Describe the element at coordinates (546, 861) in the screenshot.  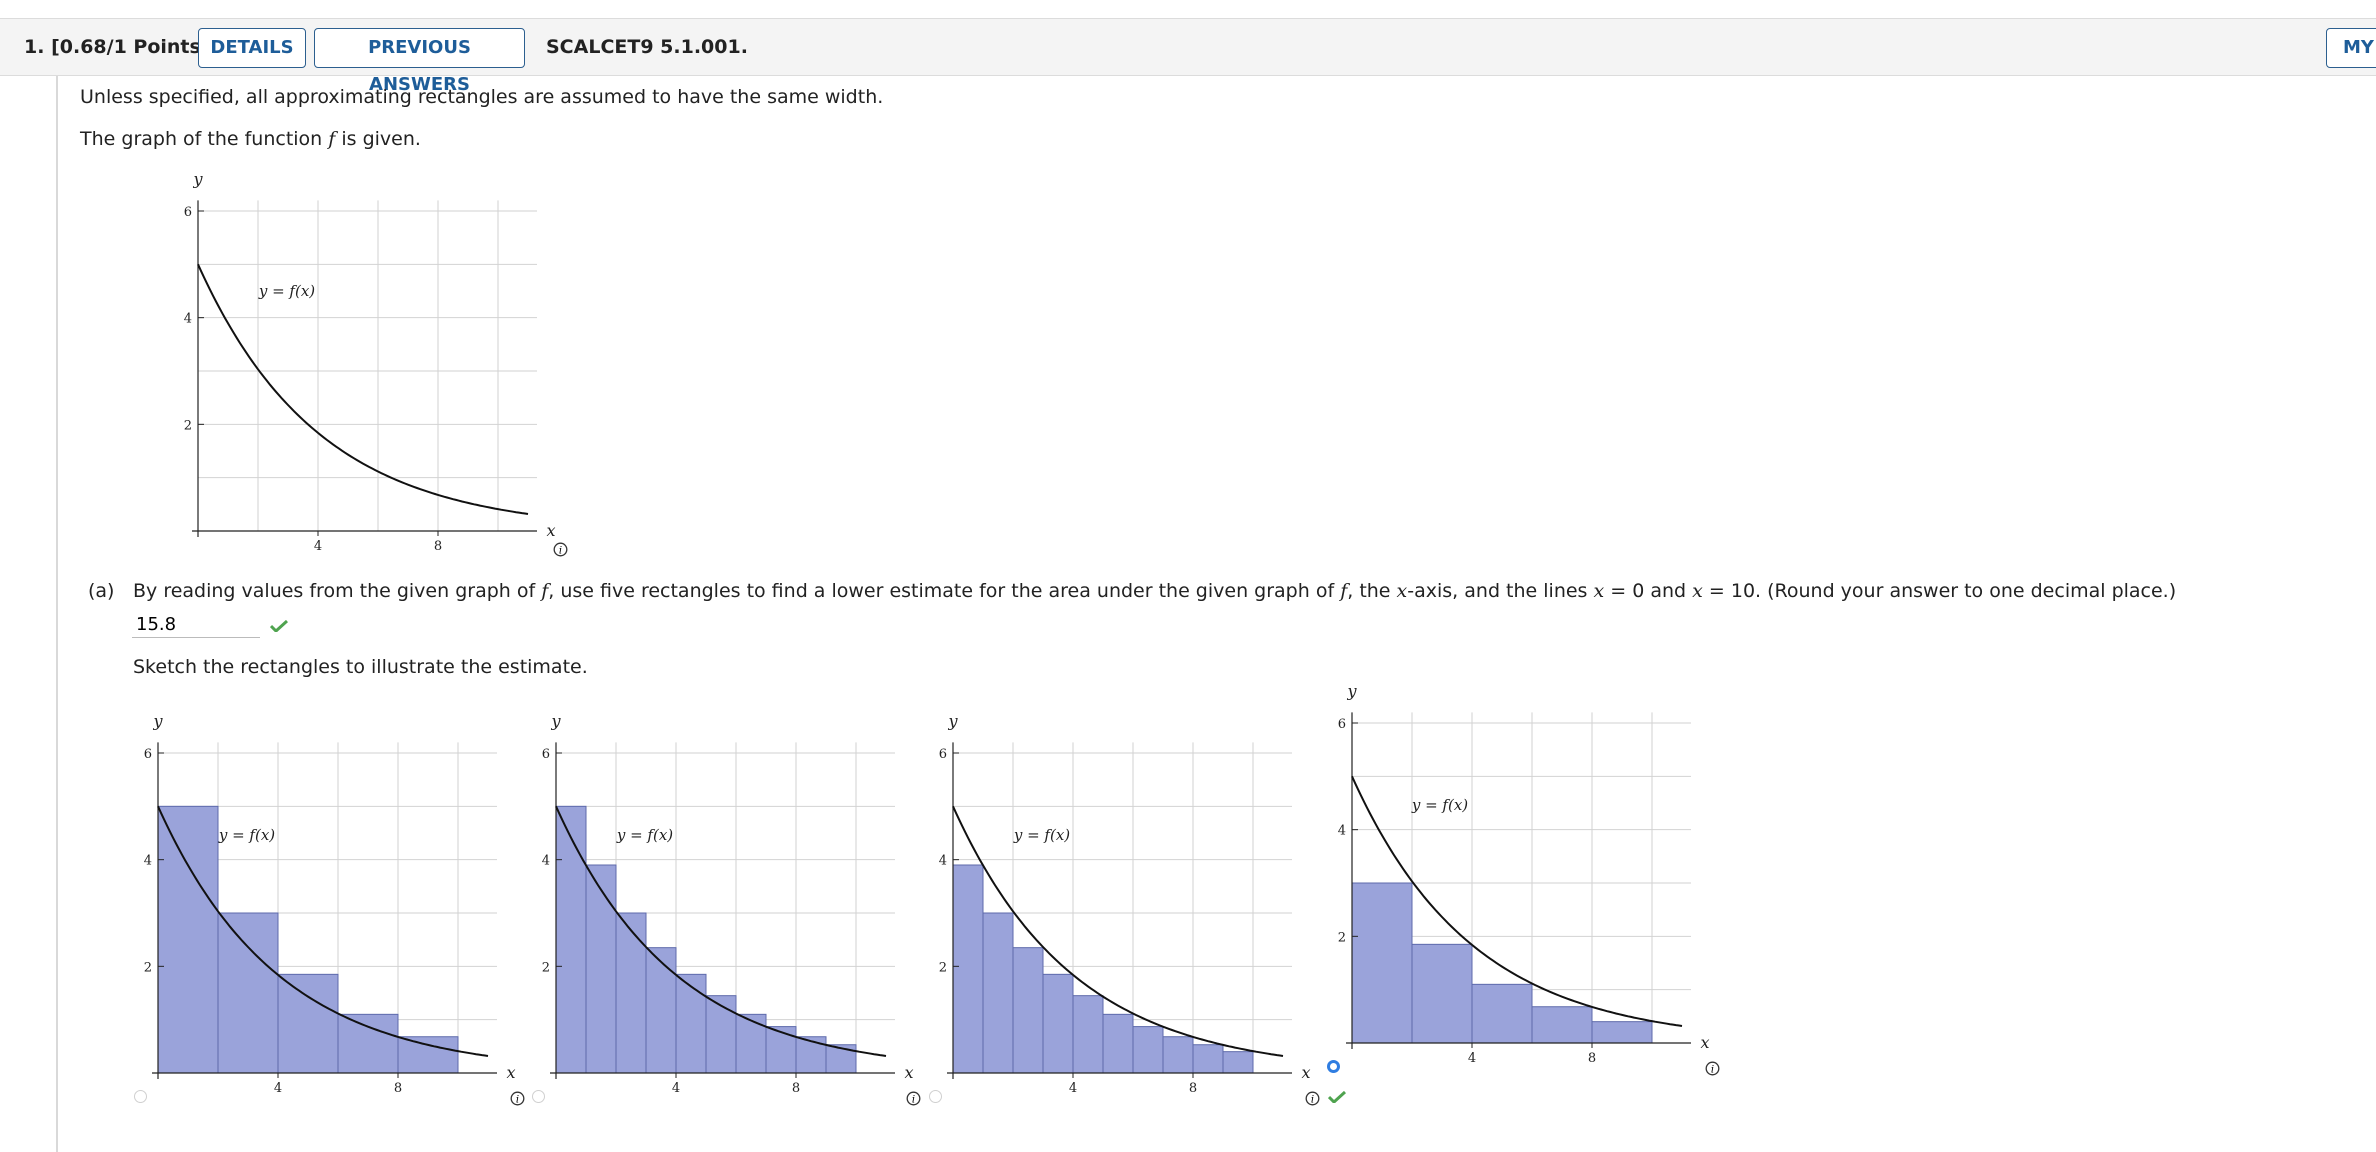
I see `choice-2-ytick-label: 4` at that location.